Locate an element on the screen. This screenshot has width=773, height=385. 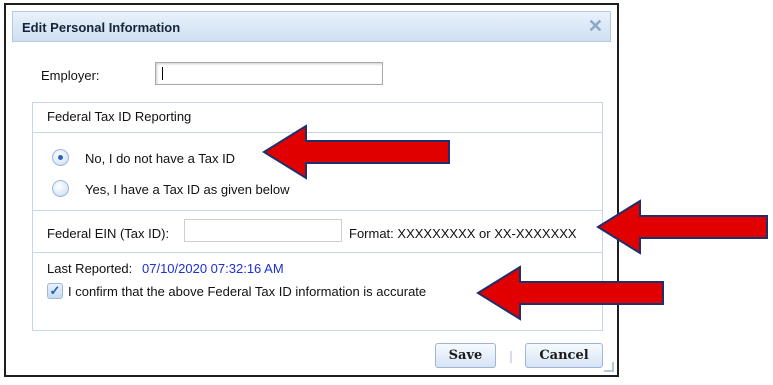
cancel-button: Cancel is located at coordinates (564, 355).